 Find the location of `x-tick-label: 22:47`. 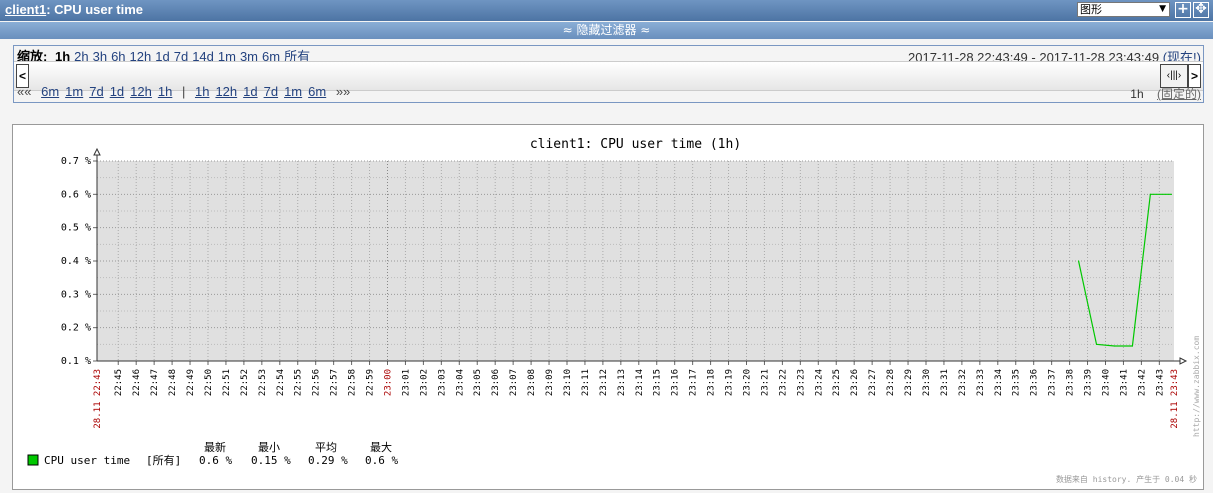

x-tick-label: 22:47 is located at coordinates (155, 382).